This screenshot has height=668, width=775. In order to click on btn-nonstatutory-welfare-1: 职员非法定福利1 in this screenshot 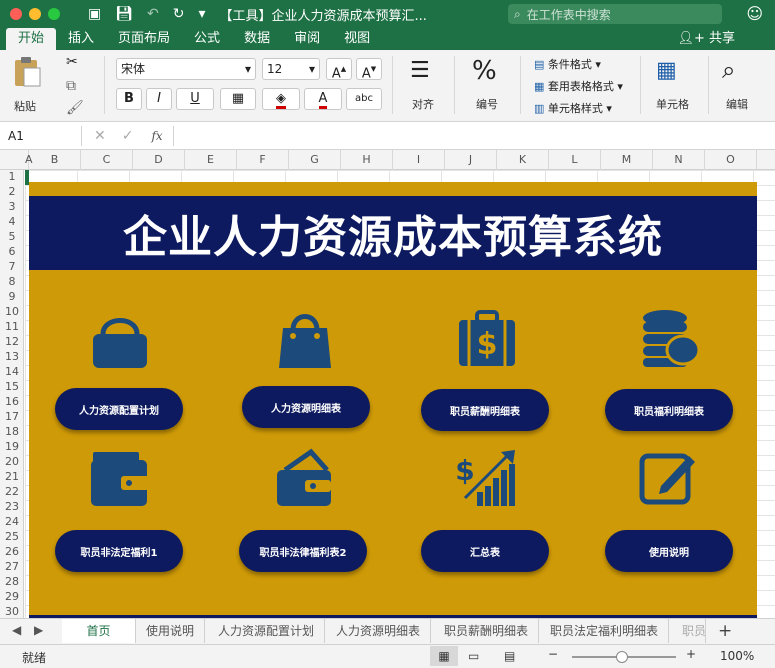, I will do `click(119, 551)`.